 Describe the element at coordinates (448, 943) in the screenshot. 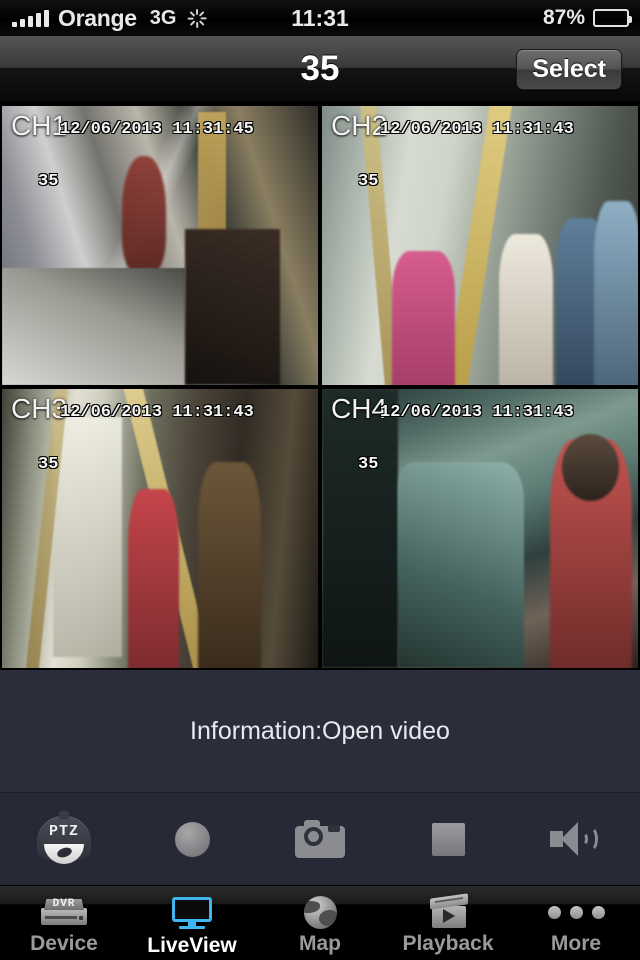

I see `tab-label-playback: Playback` at that location.